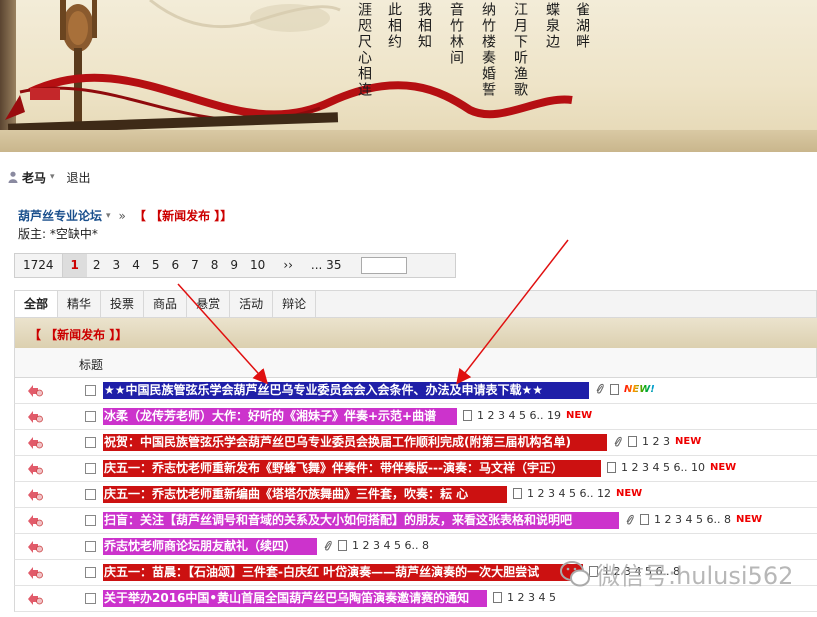 The image size is (817, 617). I want to click on thread-title-link: 关于举办2016中国•黄山首届全国葫芦丝巴乌陶笛演奏邀请赛的通知, so click(295, 598).